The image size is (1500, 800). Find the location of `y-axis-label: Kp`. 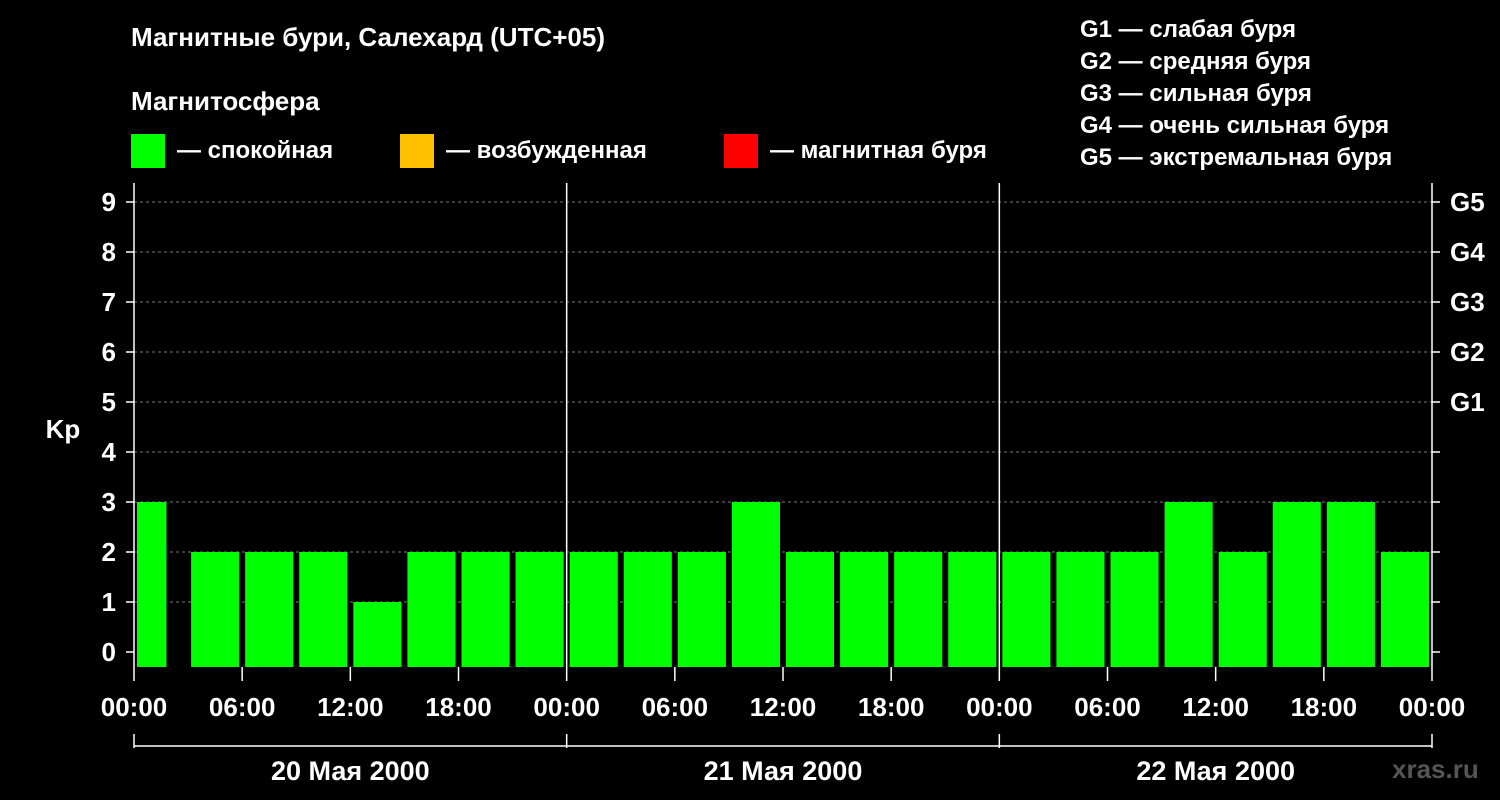

y-axis-label: Kp is located at coordinates (63, 429).